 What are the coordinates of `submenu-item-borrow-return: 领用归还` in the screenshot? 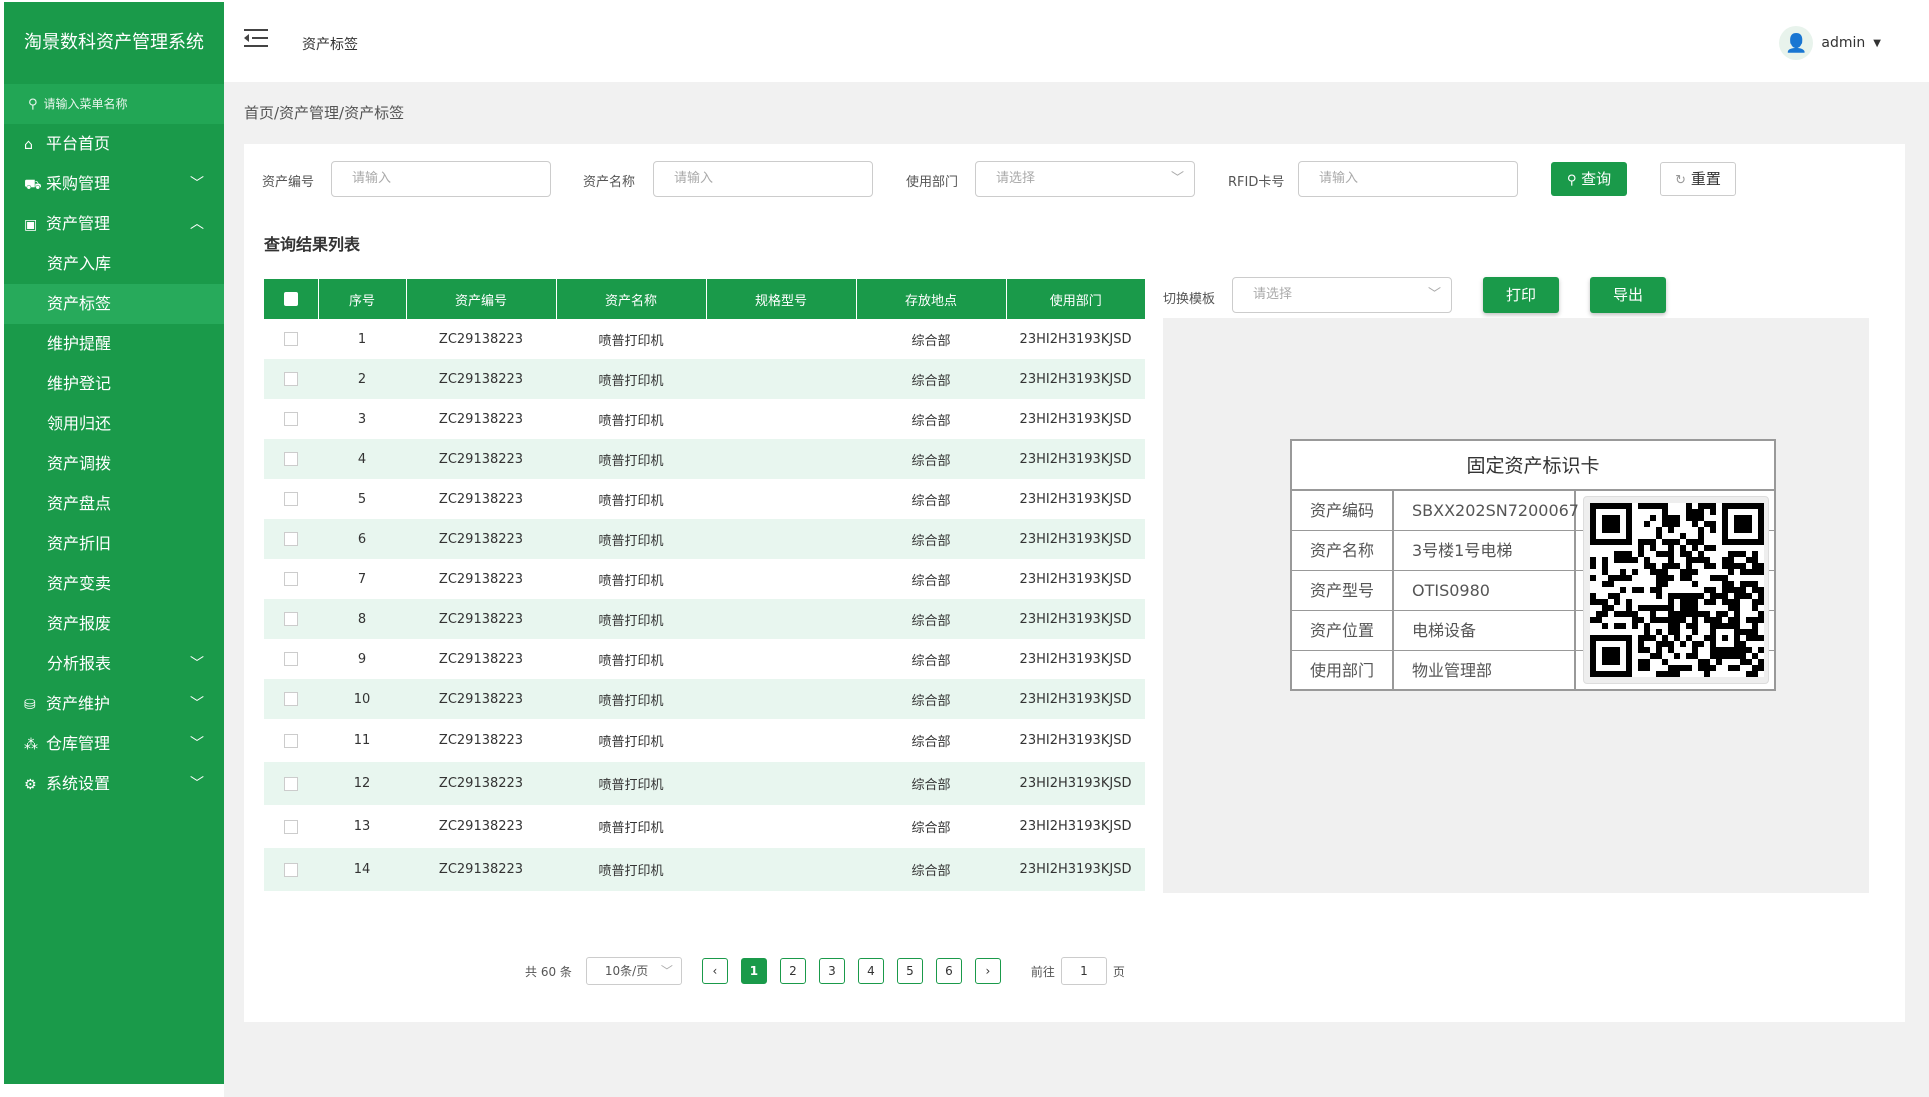 It's located at (114, 424).